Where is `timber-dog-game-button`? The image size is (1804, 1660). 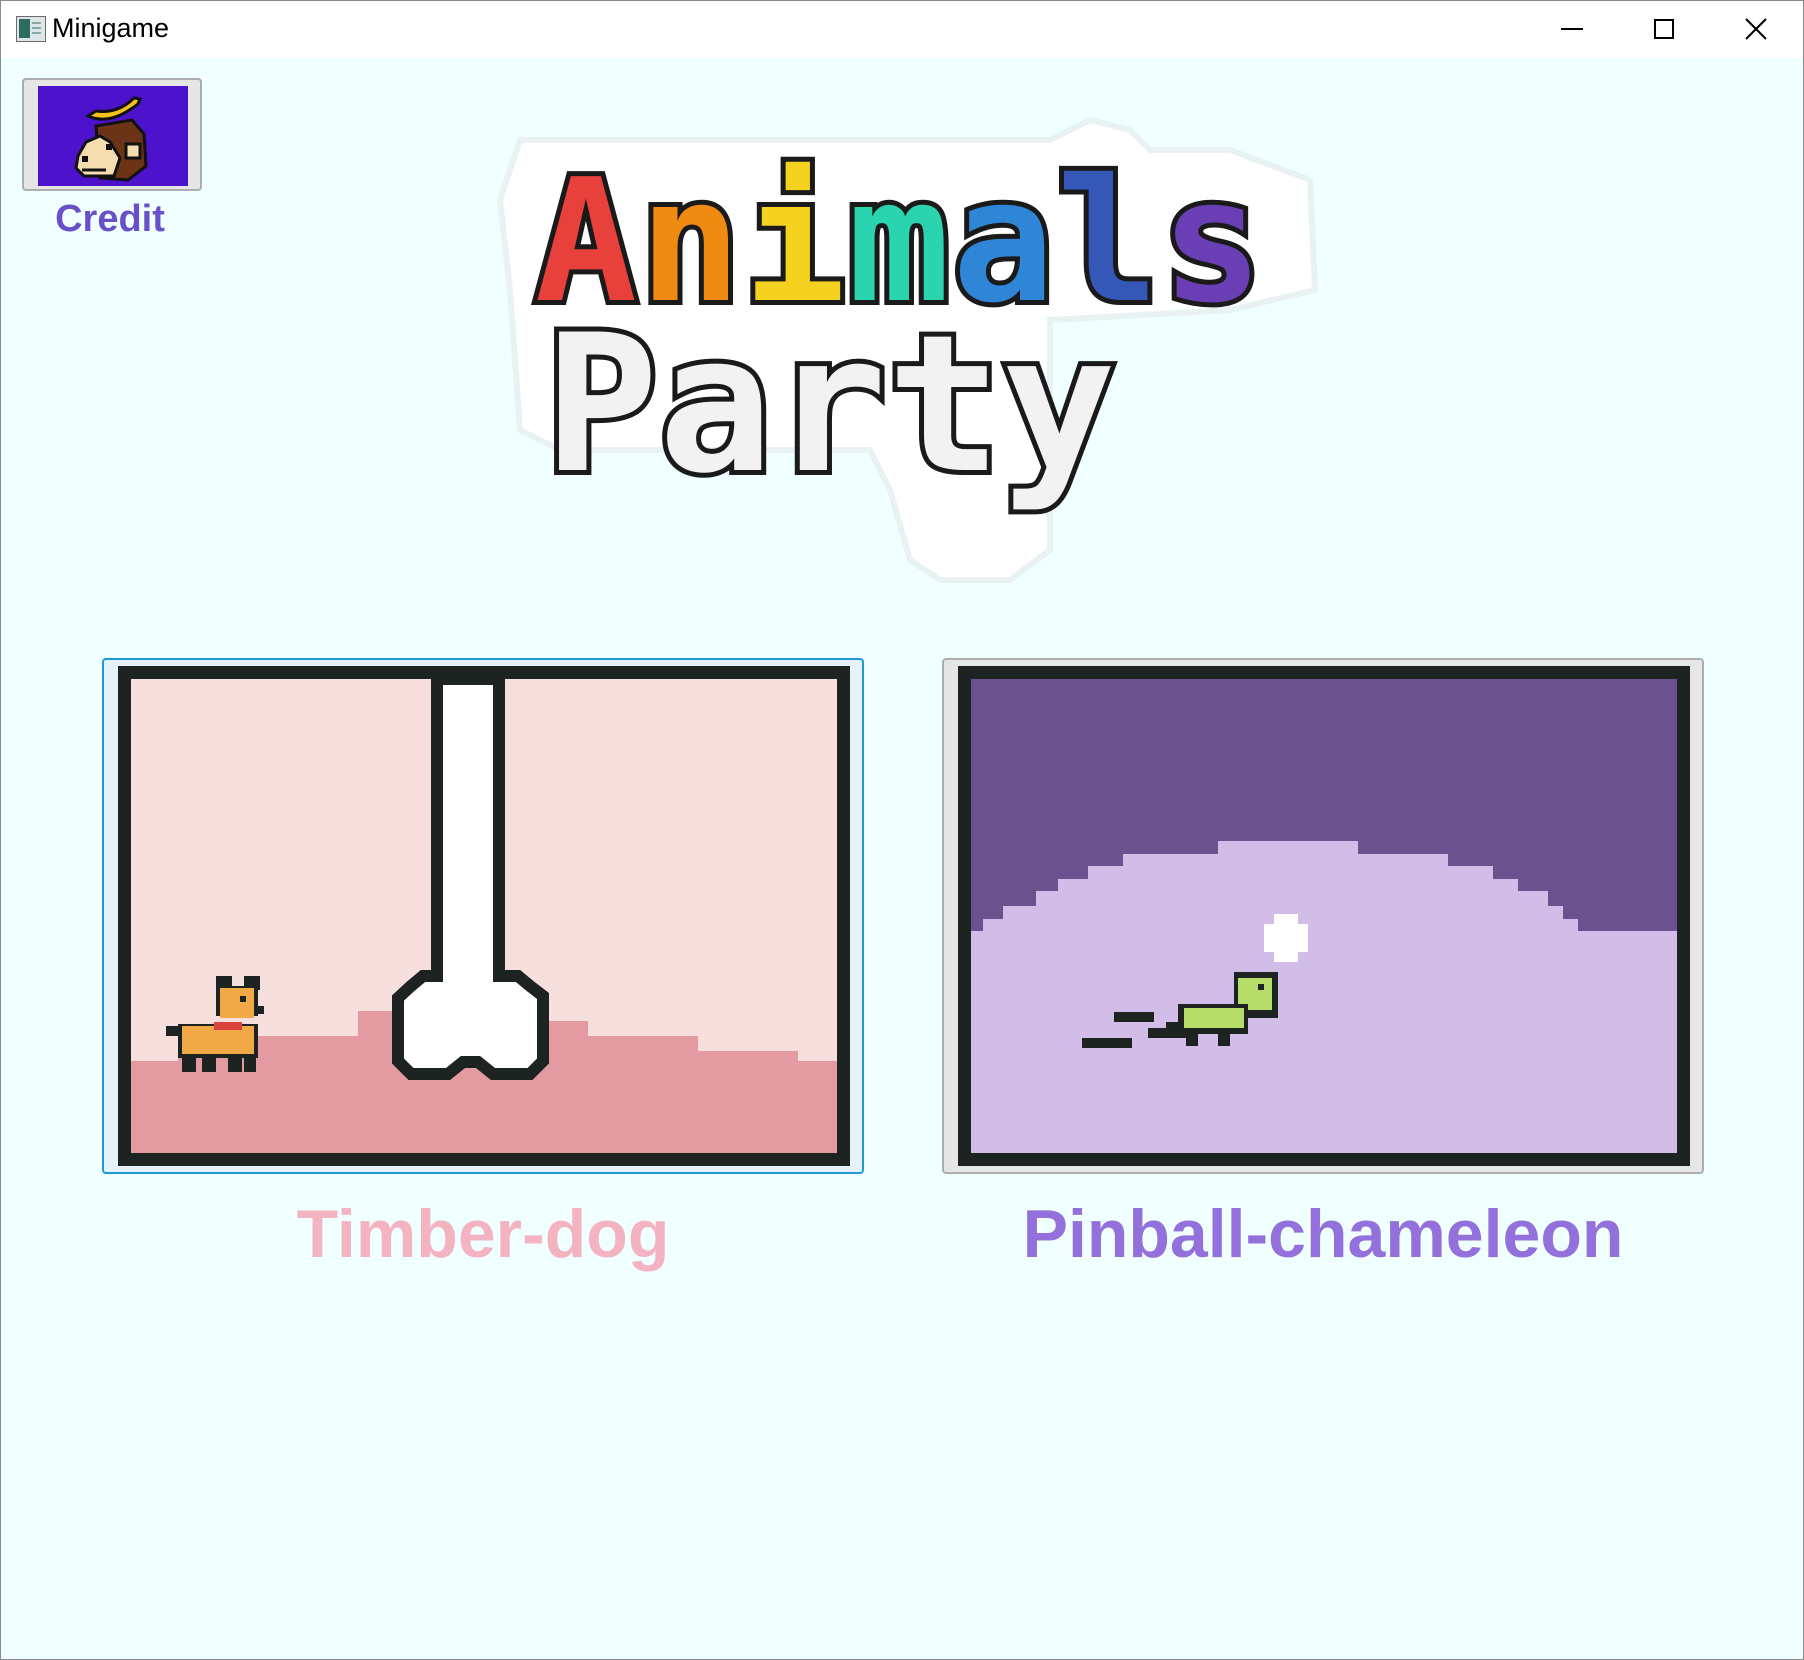
timber-dog-game-button is located at coordinates (483, 916).